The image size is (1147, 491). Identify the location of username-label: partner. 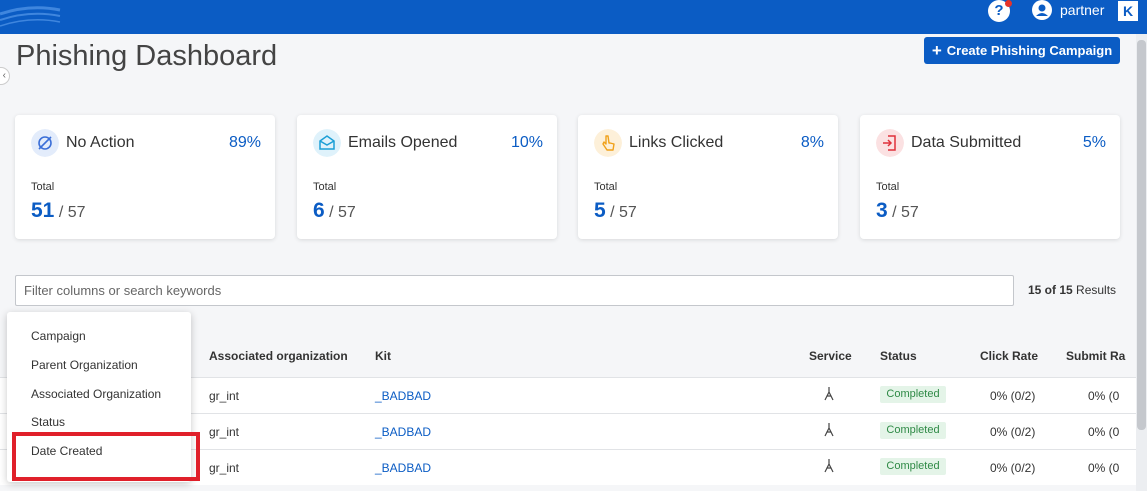
(1082, 10).